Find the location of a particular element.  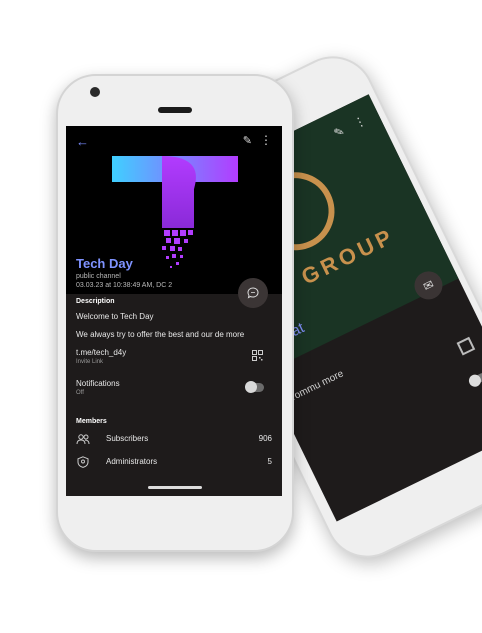

chat-fab-button is located at coordinates (253, 293).